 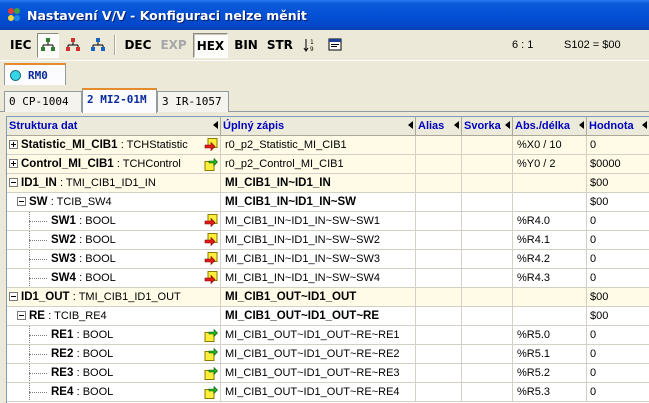 I want to click on full-path-cell: MI_CIB1_IN~ID1_IN~SW~SW3, so click(x=318, y=259).